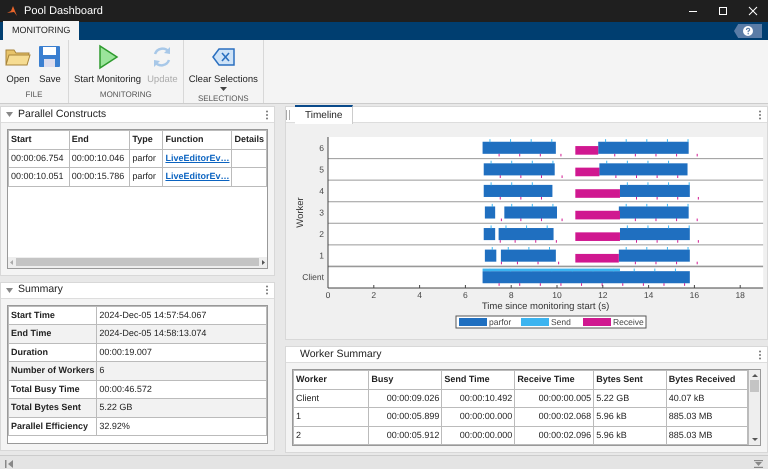  Describe the element at coordinates (52, 371) in the screenshot. I see `row-label: Number of Workers` at that location.